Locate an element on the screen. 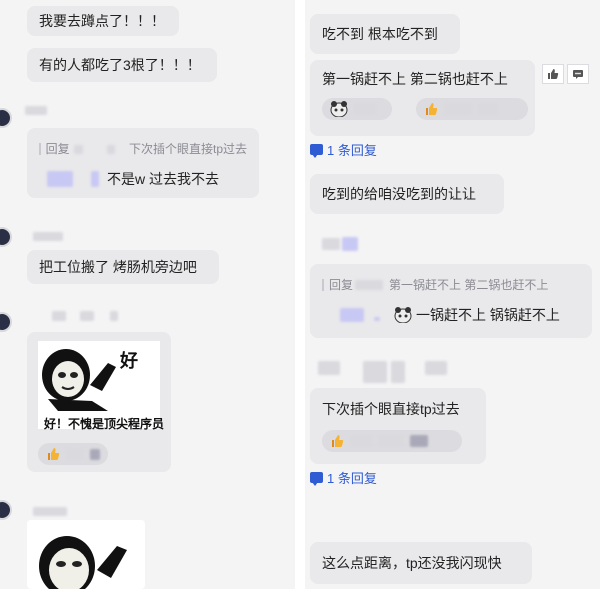 The height and width of the screenshot is (589, 600). quote-text: 第一锅赶不上 第二锅也赶不上 is located at coordinates (469, 285).